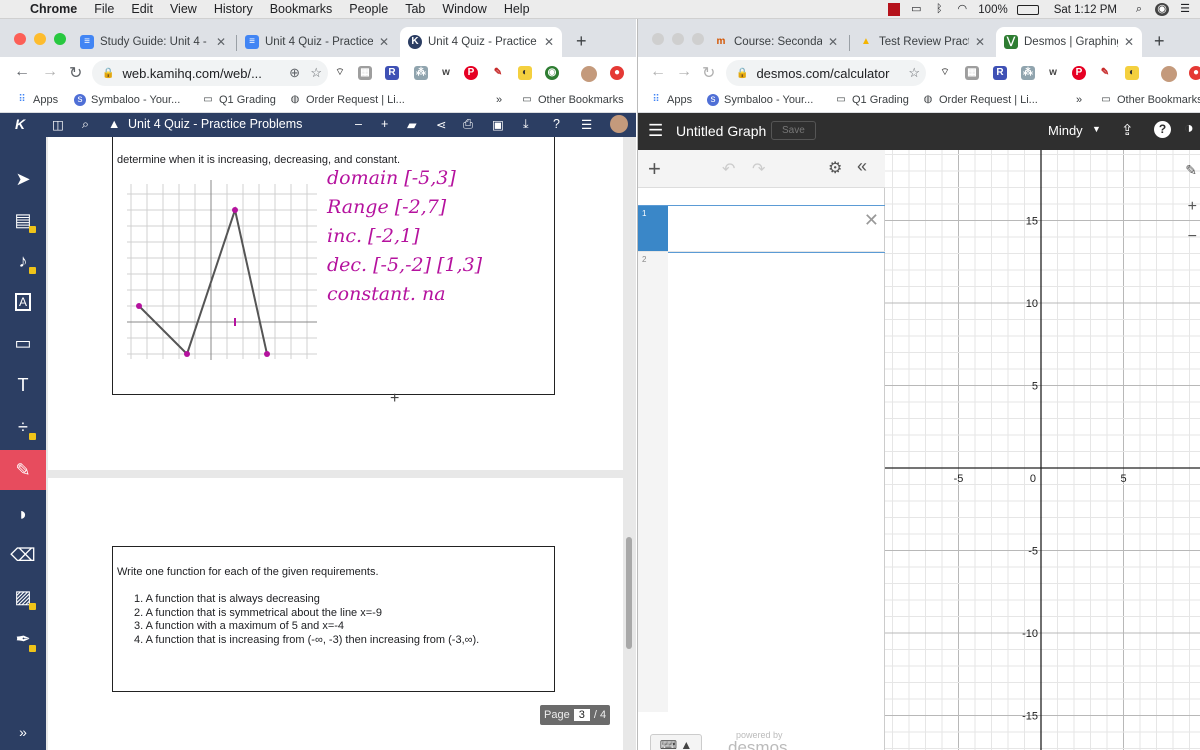 The height and width of the screenshot is (750, 1200). What do you see at coordinates (498, 124) in the screenshot?
I see `save-icon: ▣` at bounding box center [498, 124].